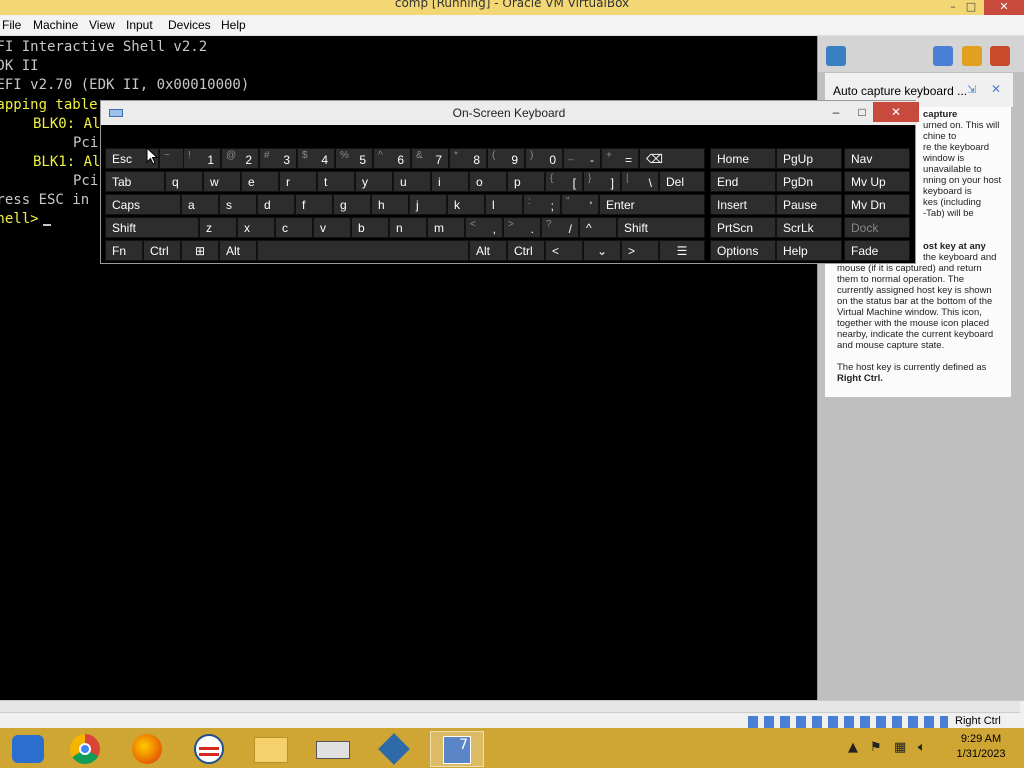 The width and height of the screenshot is (1024, 768). I want to click on key-menu: ☰, so click(682, 250).